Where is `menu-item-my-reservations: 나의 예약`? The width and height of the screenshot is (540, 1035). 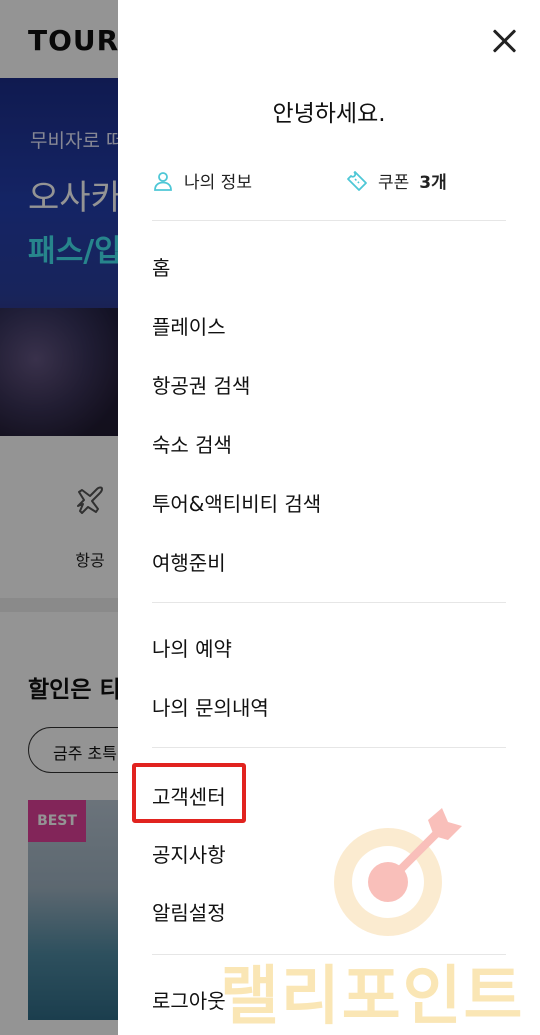
menu-item-my-reservations: 나의 예약 is located at coordinates (192, 647).